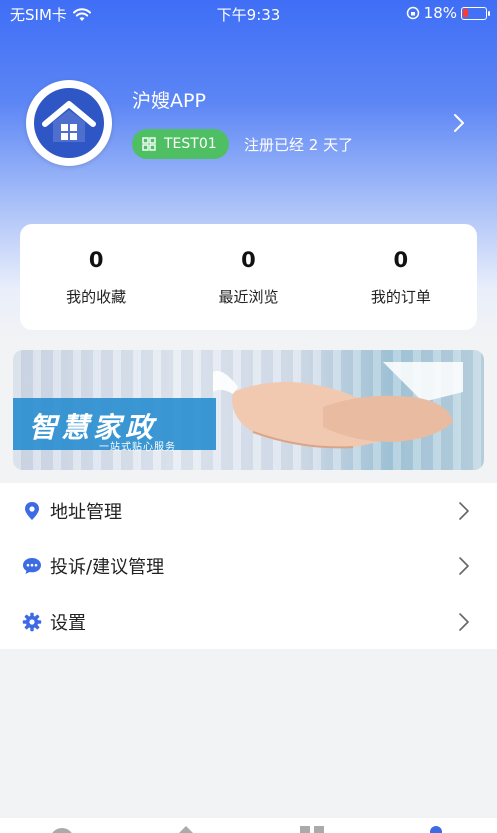 Image resolution: width=497 pixels, height=833 pixels. Describe the element at coordinates (248, 14) in the screenshot. I see `status-bar: 无SIM卡 下午9:33 18%` at that location.